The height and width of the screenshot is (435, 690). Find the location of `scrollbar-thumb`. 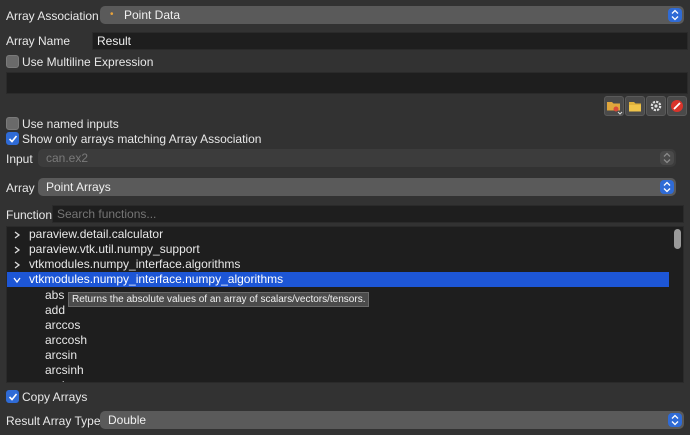

scrollbar-thumb is located at coordinates (677, 239).